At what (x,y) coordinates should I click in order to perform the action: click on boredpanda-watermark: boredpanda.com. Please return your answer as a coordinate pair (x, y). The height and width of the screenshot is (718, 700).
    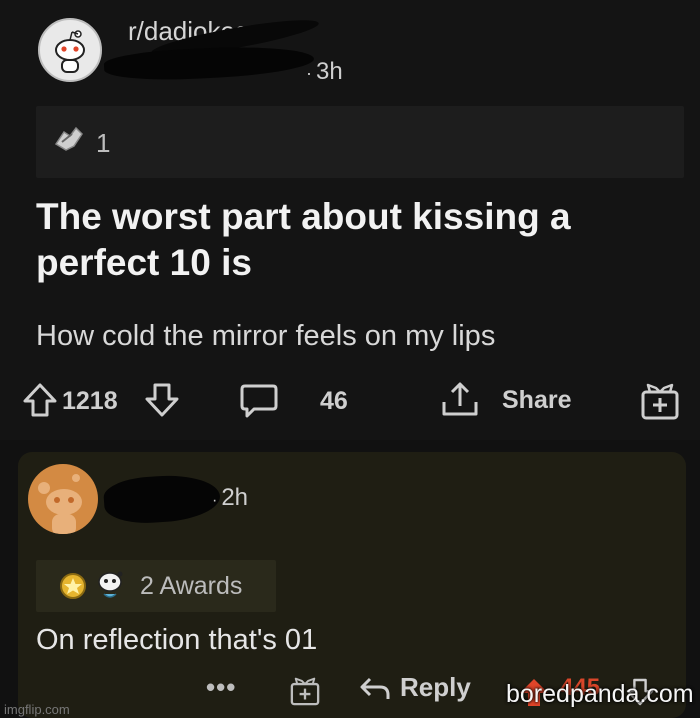
    Looking at the image, I should click on (600, 694).